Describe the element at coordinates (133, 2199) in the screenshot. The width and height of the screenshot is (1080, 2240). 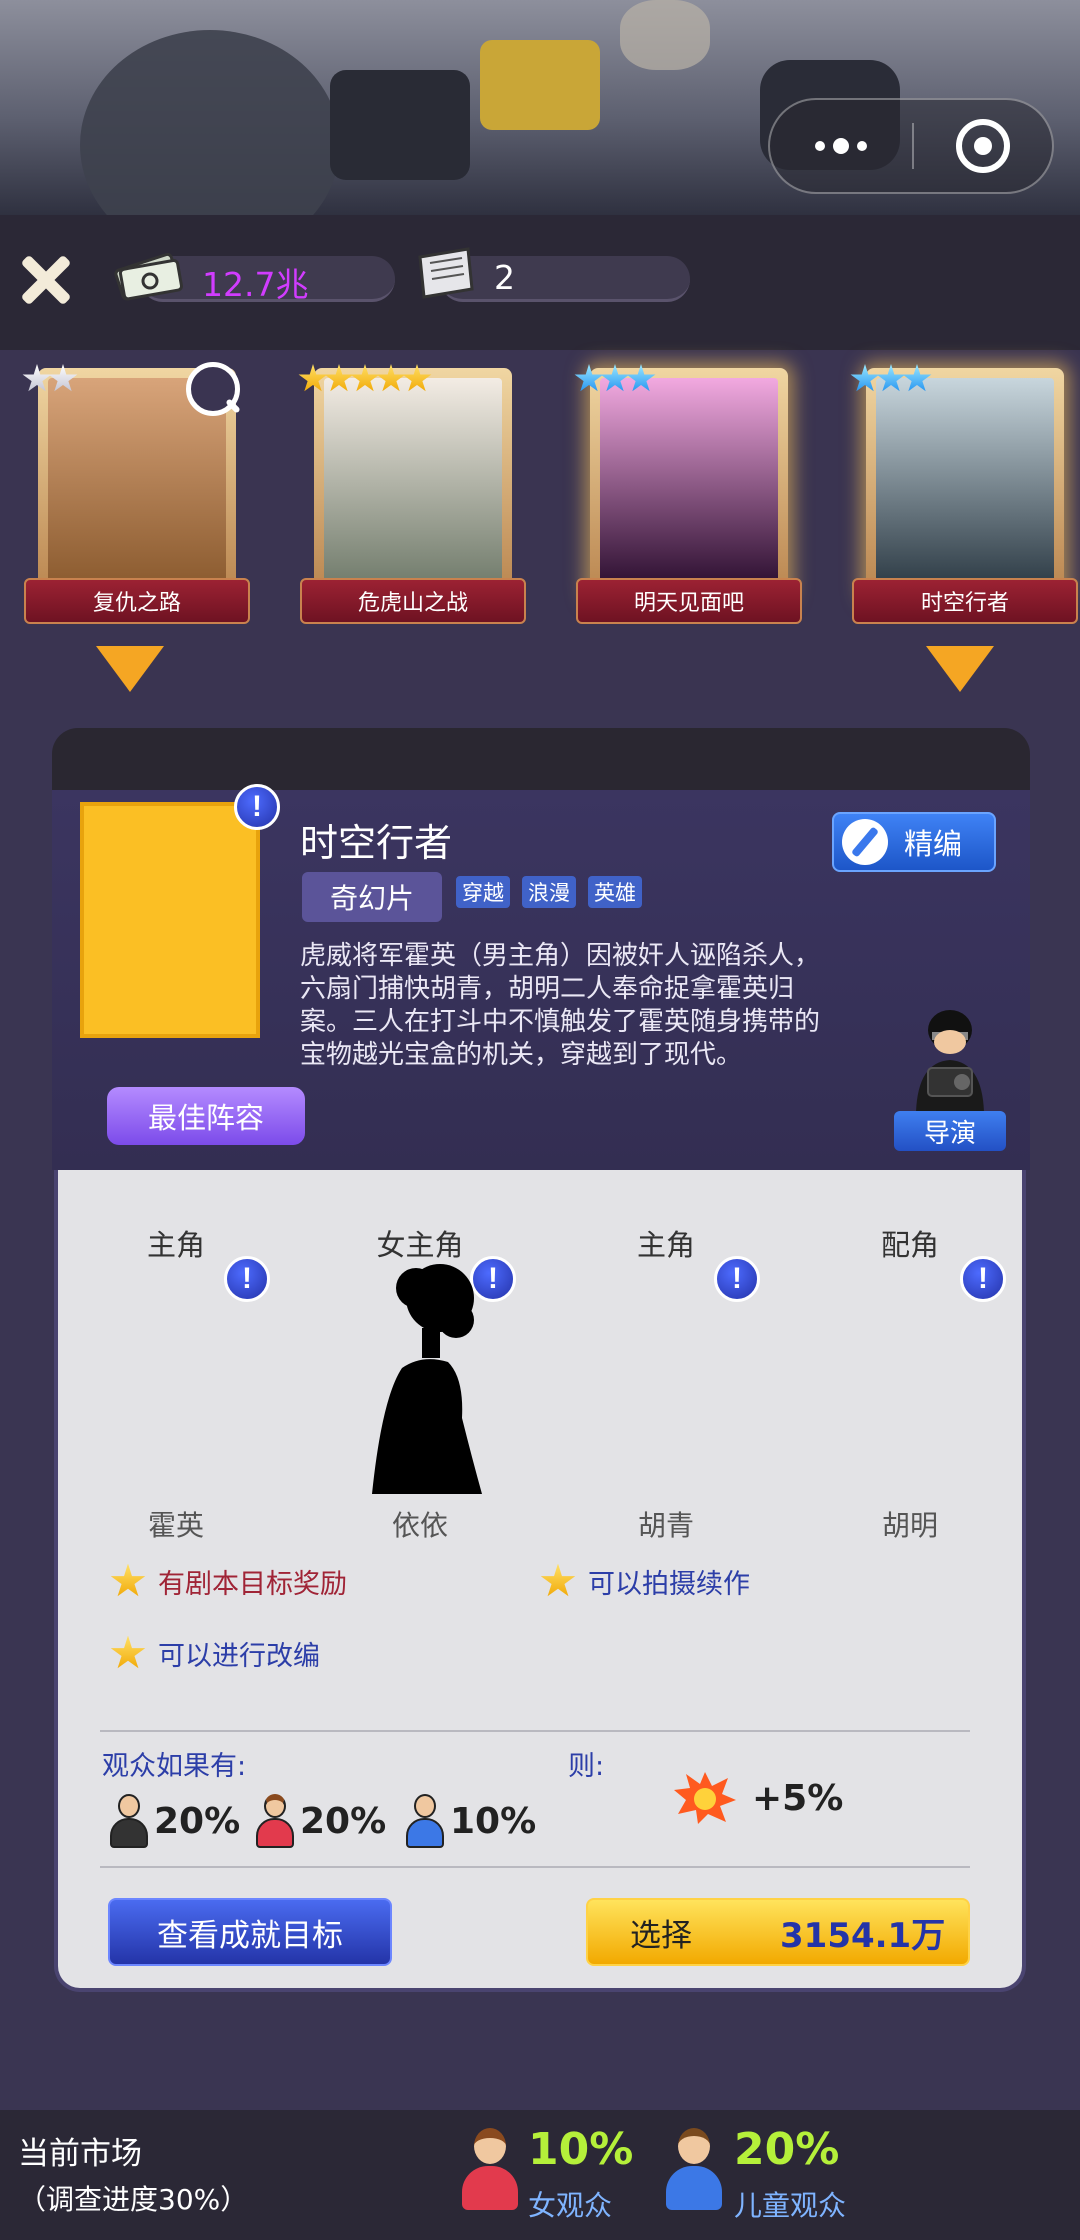
I see `market-survey-progress: （调查进度30%）` at that location.